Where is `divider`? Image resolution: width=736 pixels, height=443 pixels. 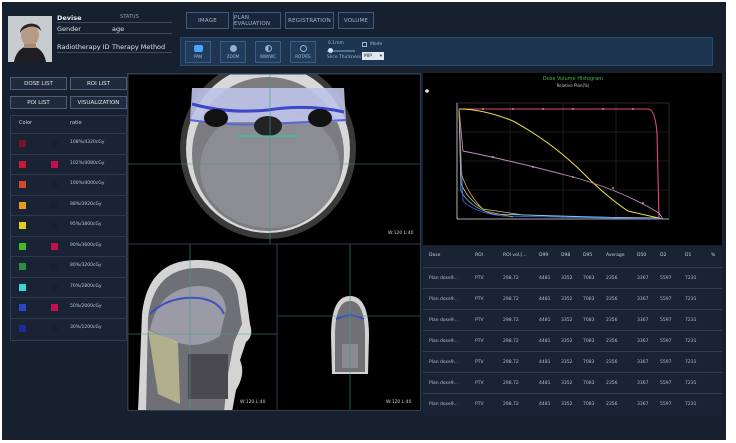
divider is located at coordinates (114, 22).